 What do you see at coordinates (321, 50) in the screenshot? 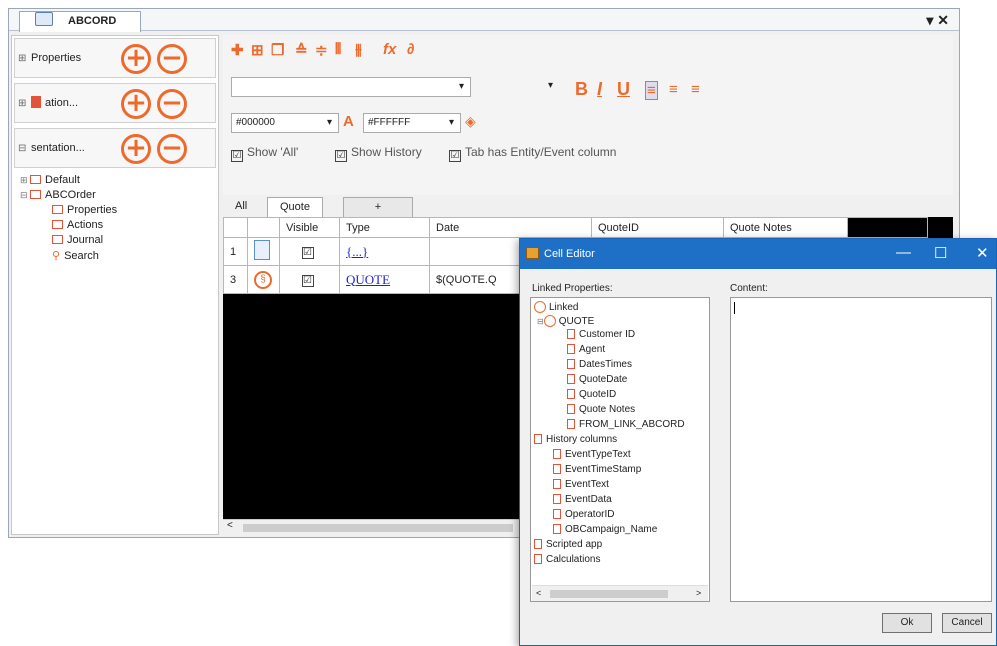
I see `align-middle-icon: ≑` at bounding box center [321, 50].